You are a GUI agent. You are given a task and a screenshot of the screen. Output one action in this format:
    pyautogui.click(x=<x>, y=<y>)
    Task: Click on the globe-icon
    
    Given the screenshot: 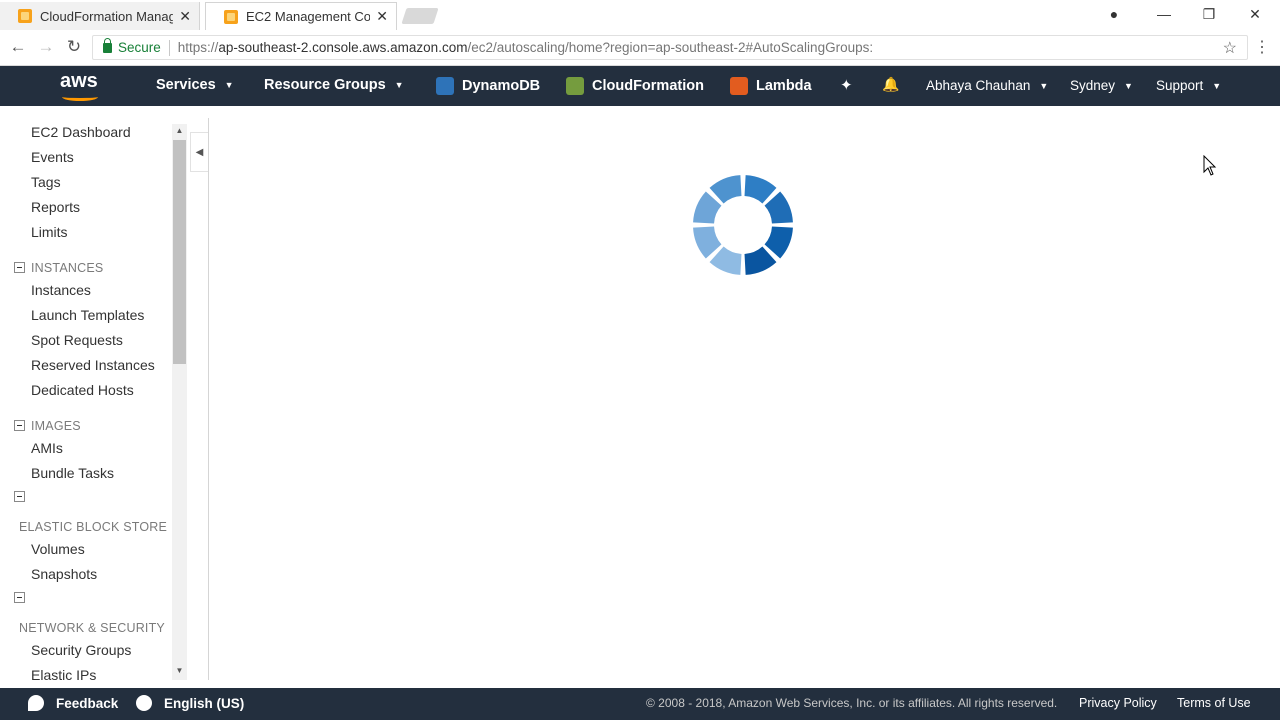 What is the action you would take?
    pyautogui.click(x=144, y=703)
    